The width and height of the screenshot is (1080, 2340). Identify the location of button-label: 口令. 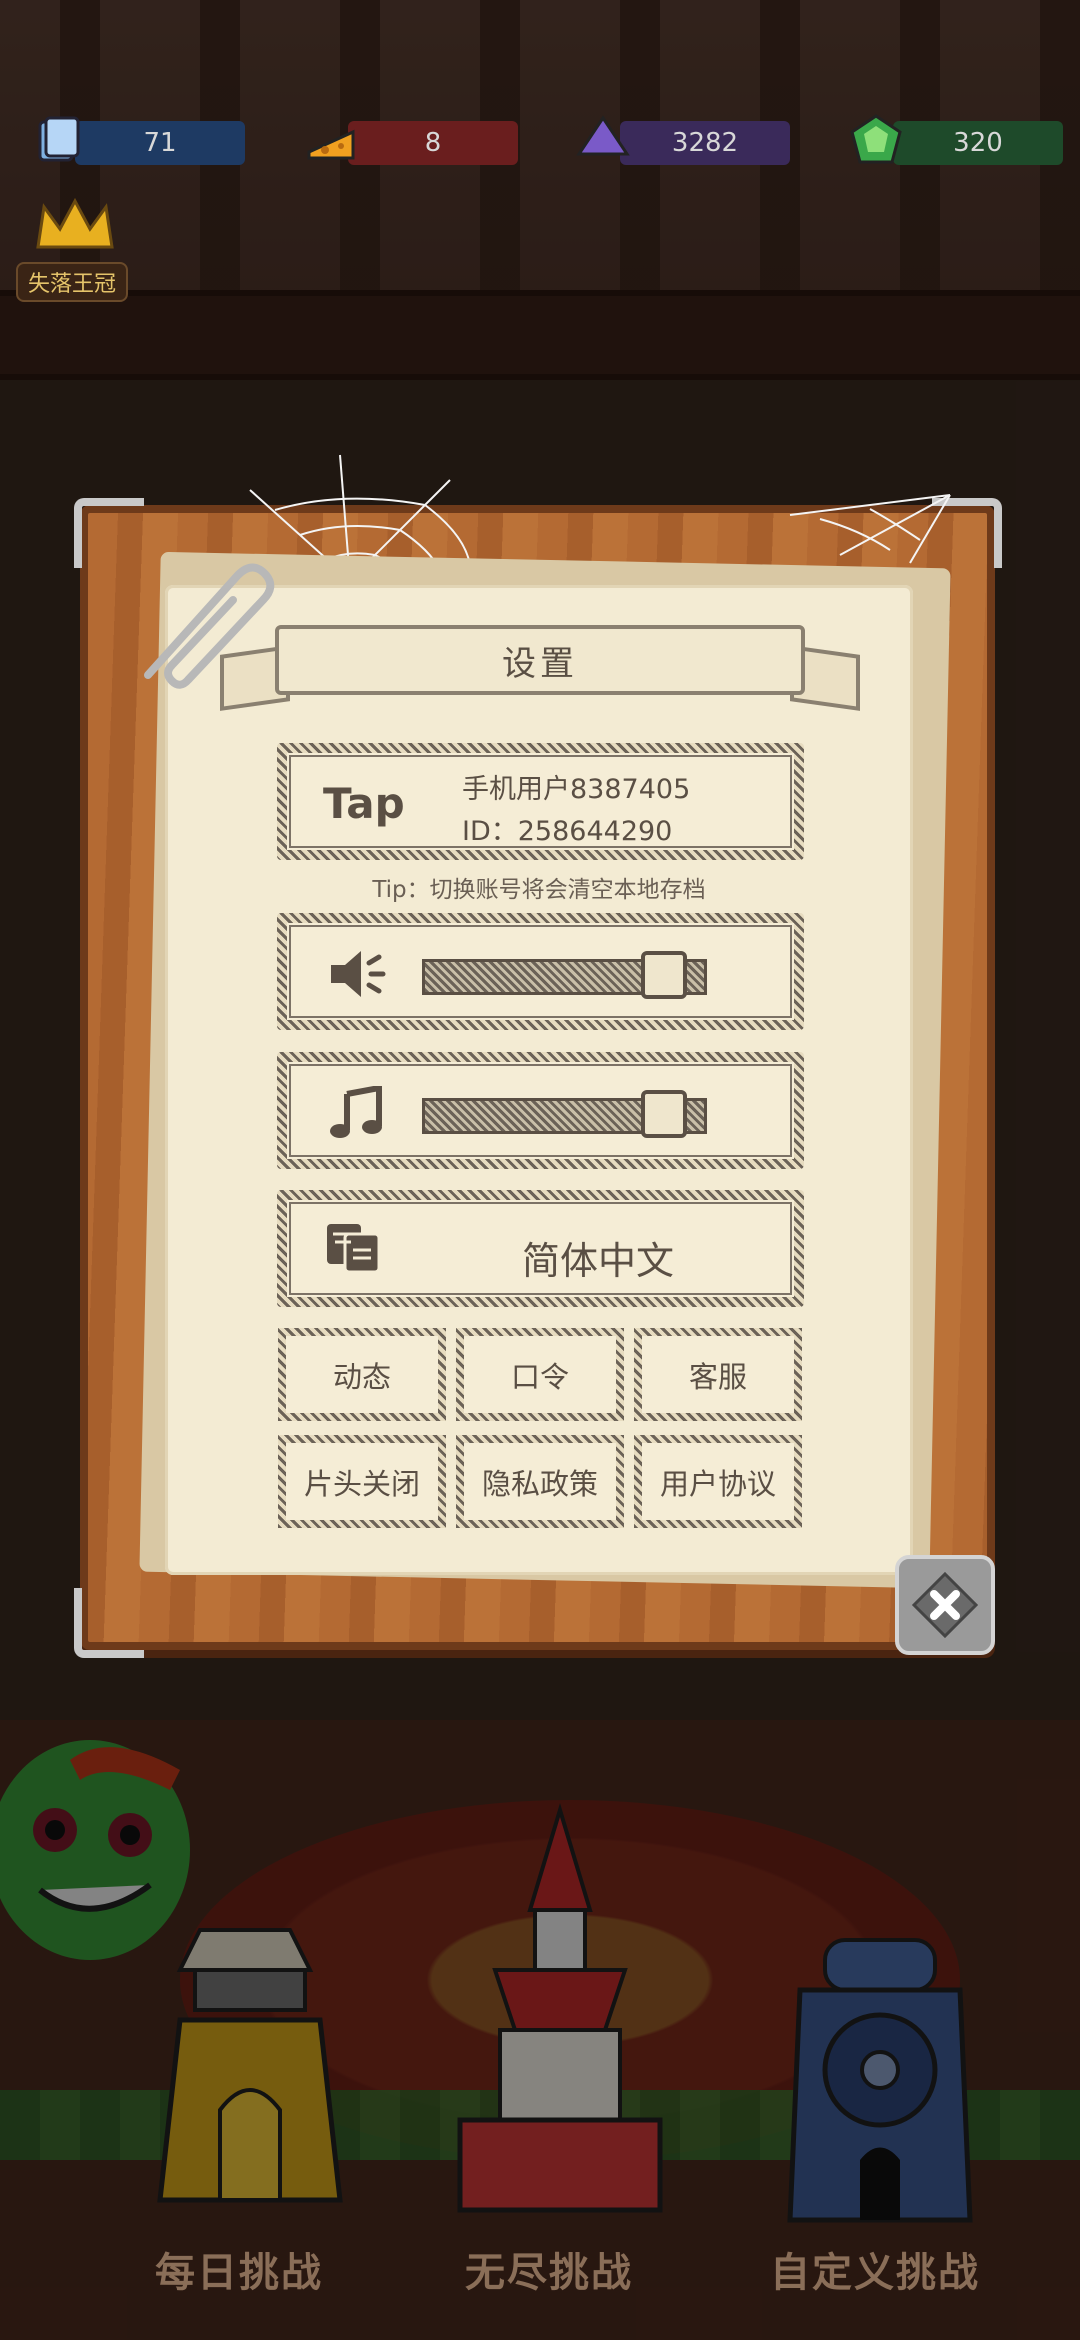
(539, 1376).